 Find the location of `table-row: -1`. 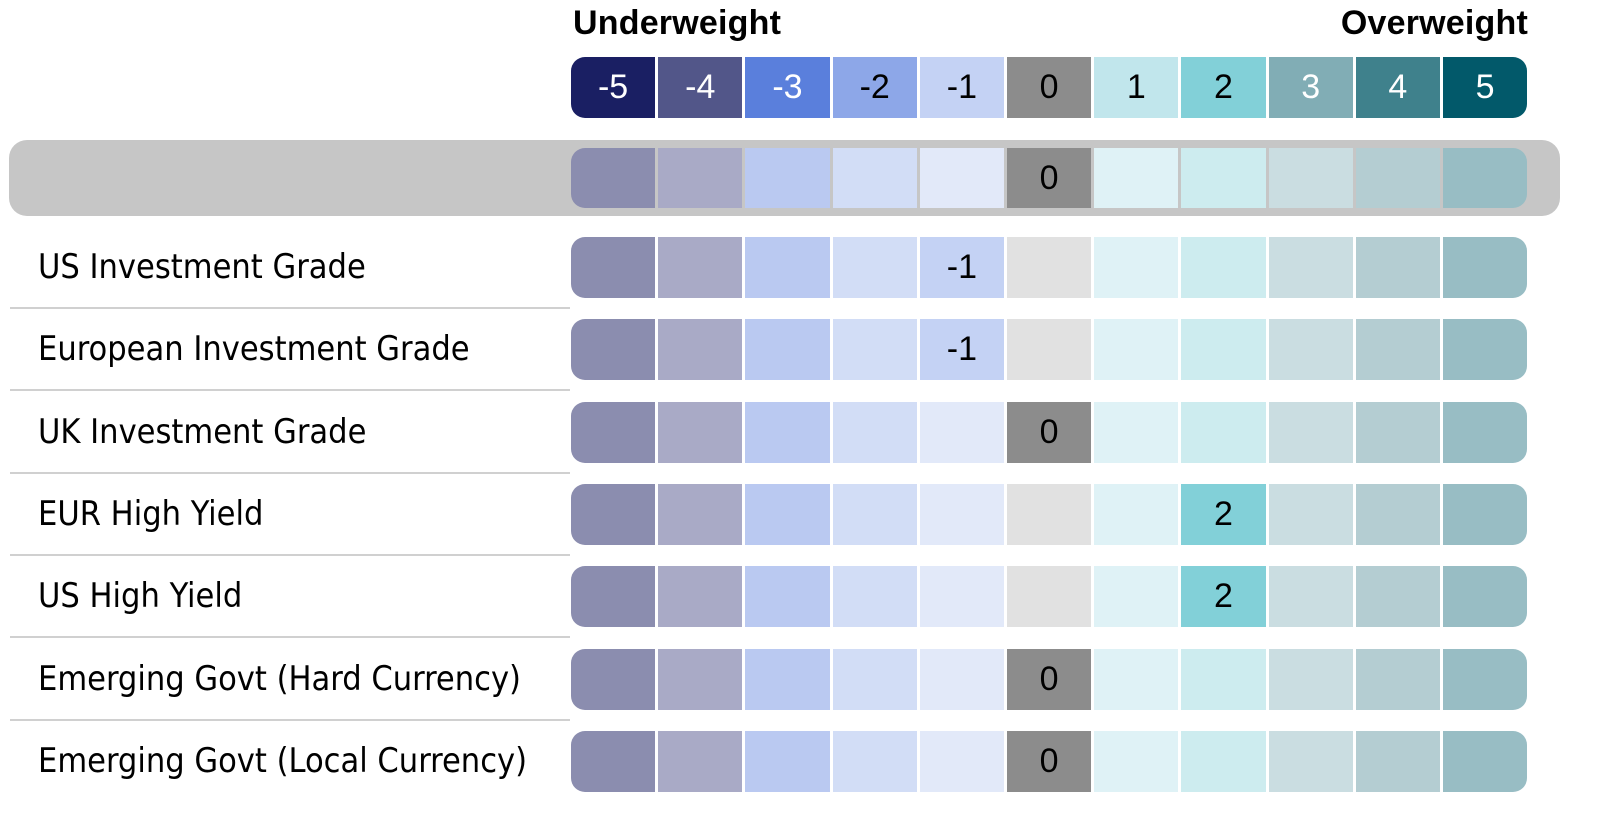

table-row: -1 is located at coordinates (1049, 267).